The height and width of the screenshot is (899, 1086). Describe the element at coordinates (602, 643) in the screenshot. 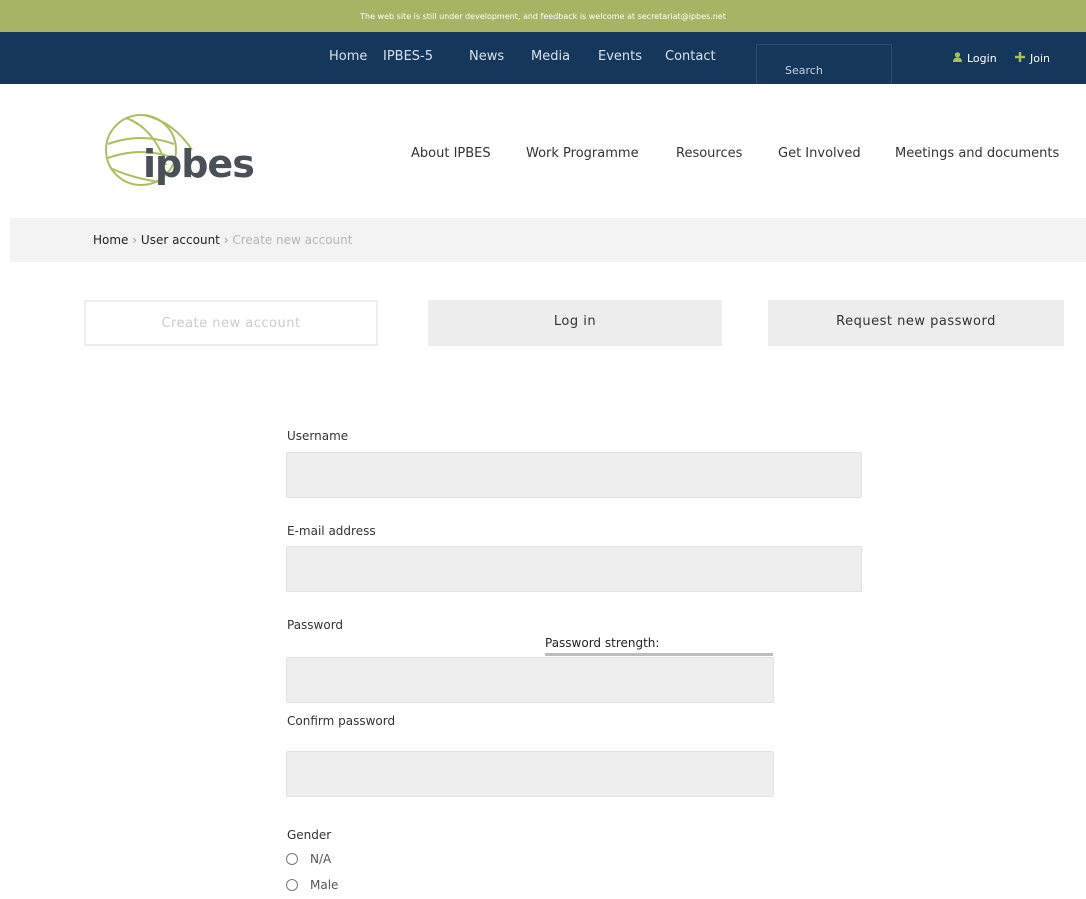

I see `password-strength-label: Password strength:` at that location.